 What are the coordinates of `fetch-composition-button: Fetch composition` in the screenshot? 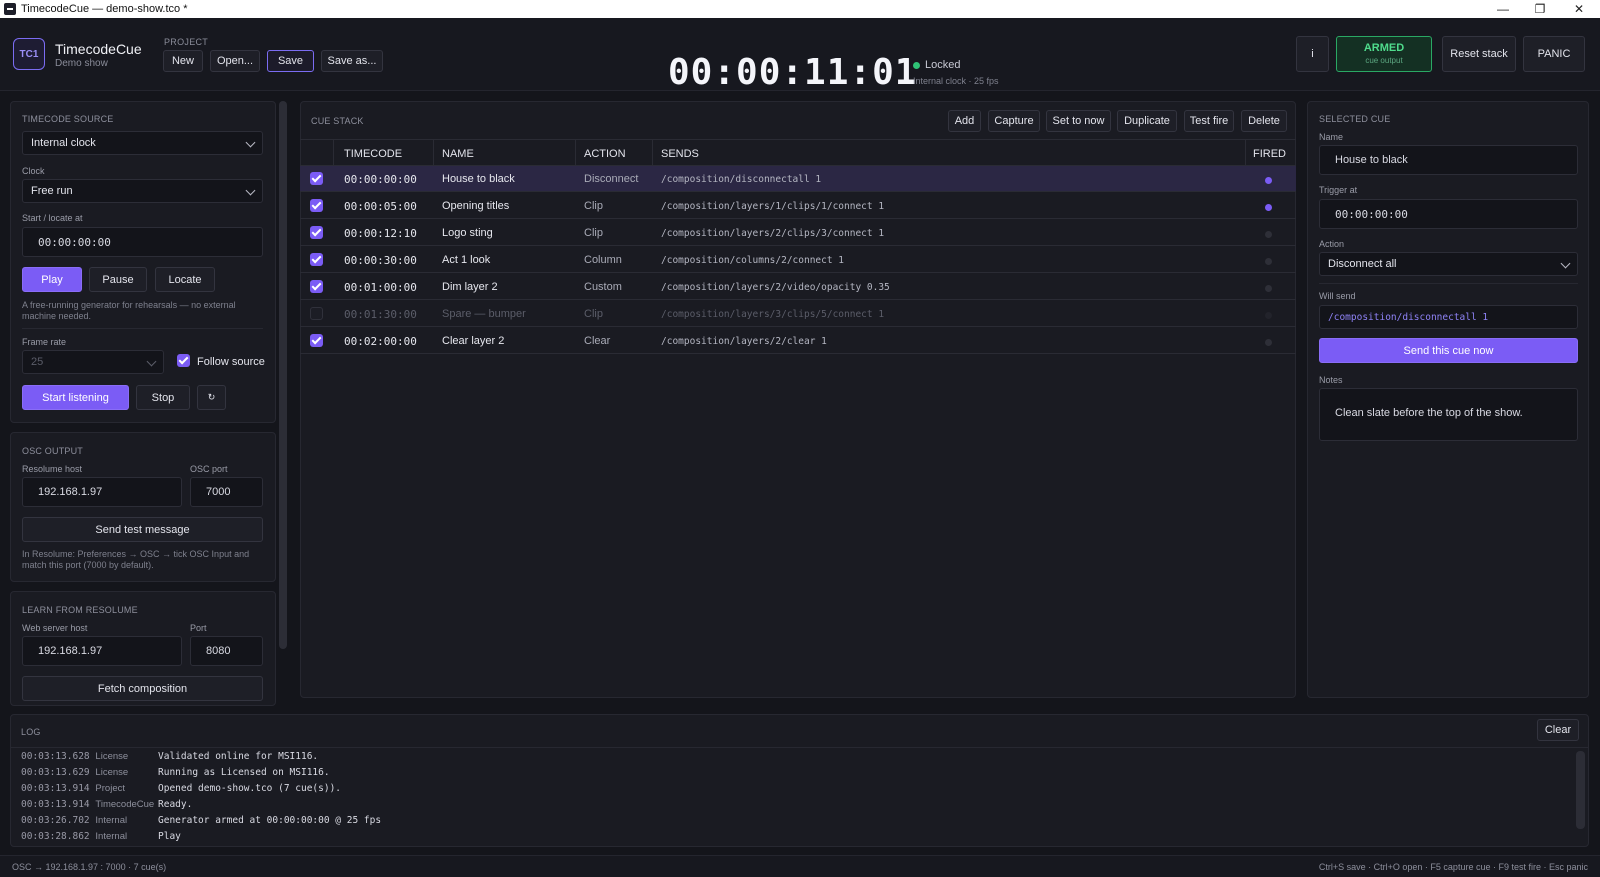 It's located at (142, 688).